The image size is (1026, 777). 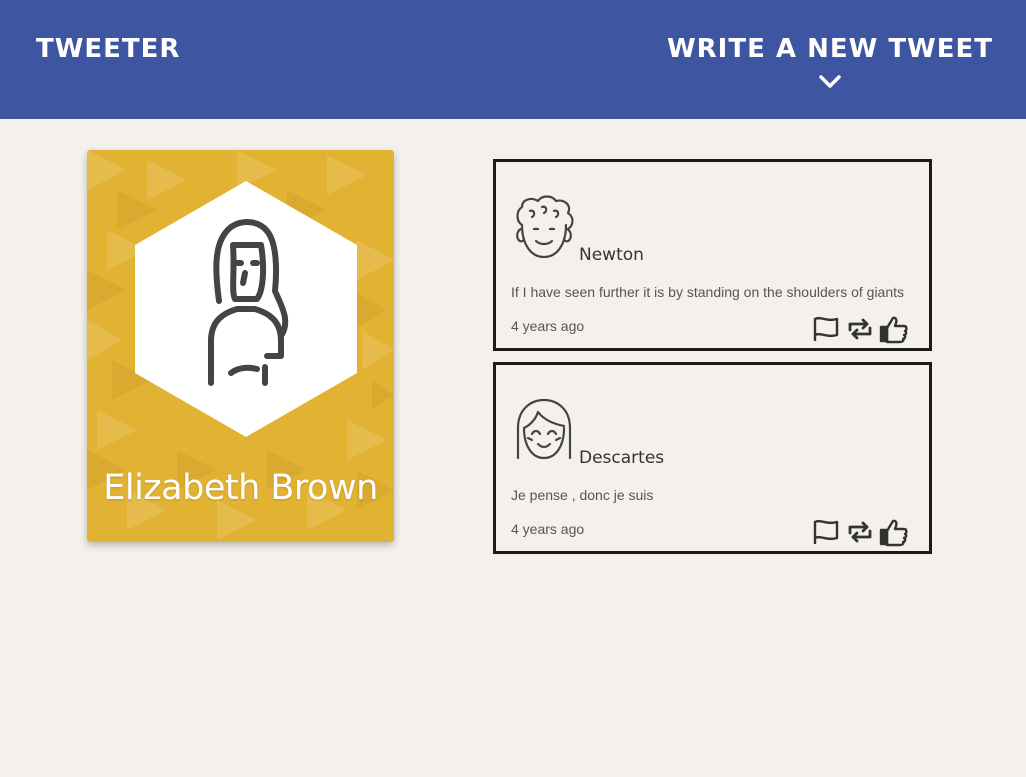 I want to click on brand-logo: Tweeter, so click(x=108, y=49).